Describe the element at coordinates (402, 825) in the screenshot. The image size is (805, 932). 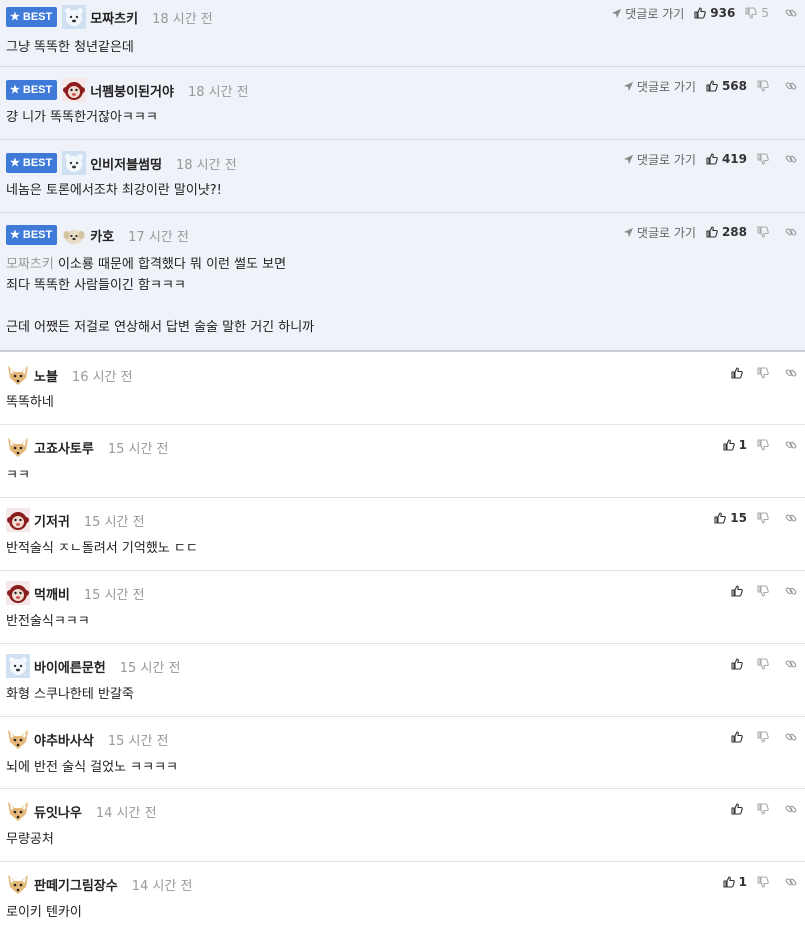
I see `comment: 듀잇나우 14 시간 전 무량공처` at that location.